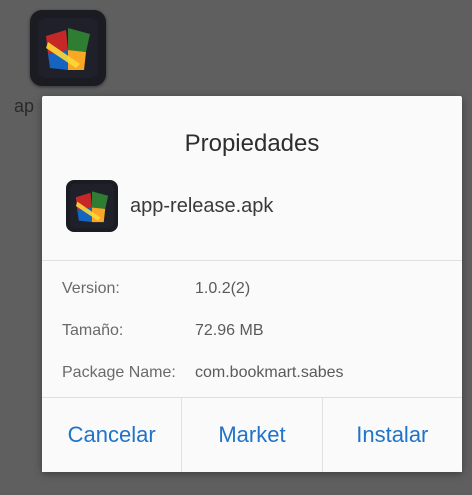 The width and height of the screenshot is (472, 495). I want to click on apk-flag-icon, so click(92, 206).